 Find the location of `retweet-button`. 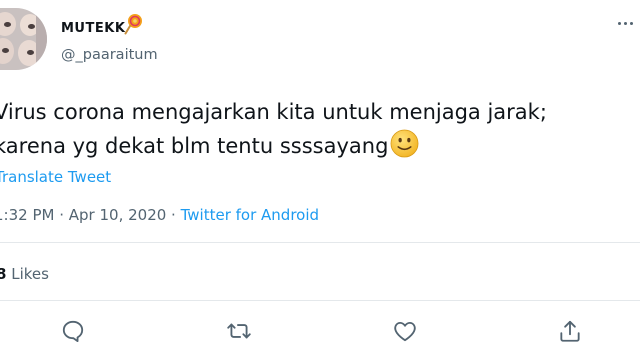

retweet-button is located at coordinates (239, 331).